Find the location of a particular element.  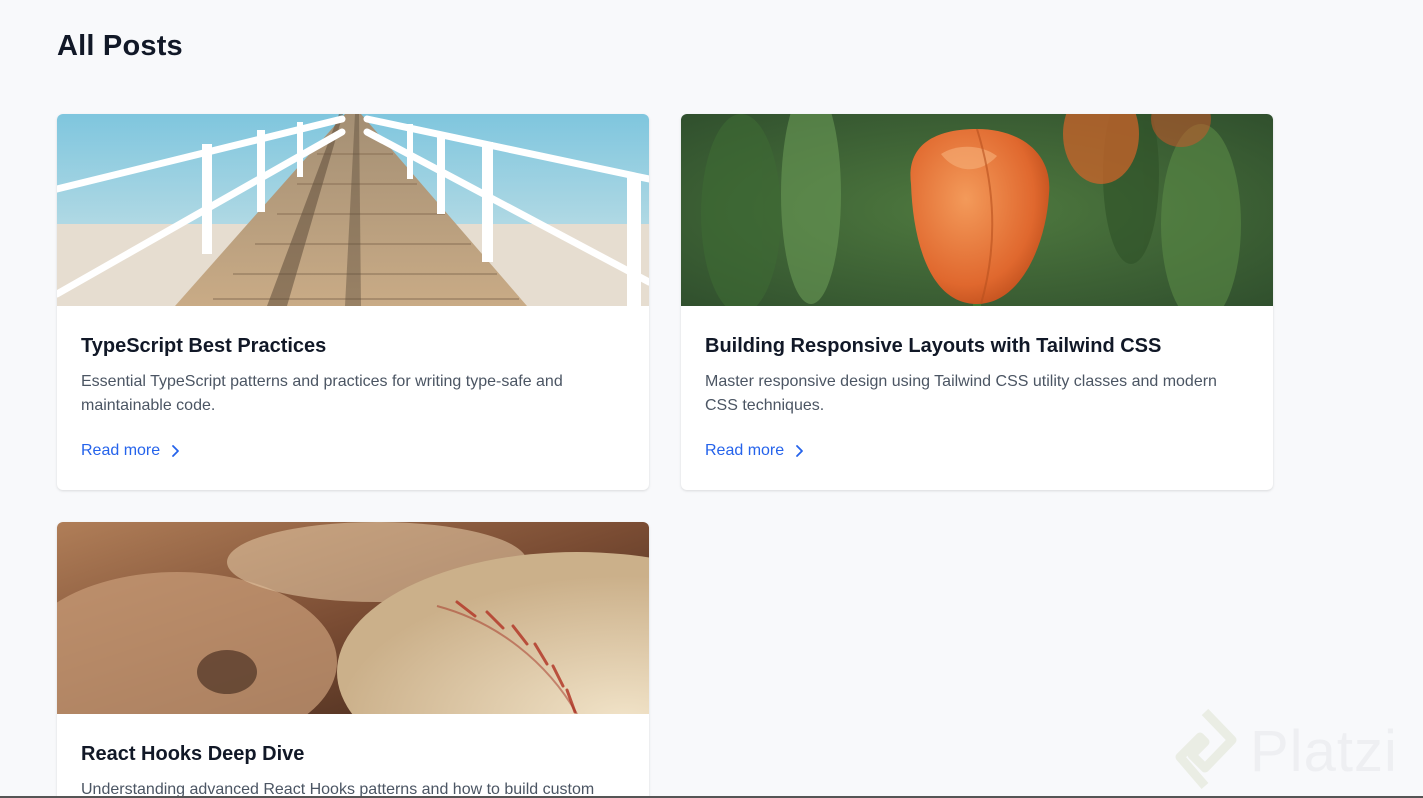

platzi-logo-icon is located at coordinates (1206, 748).